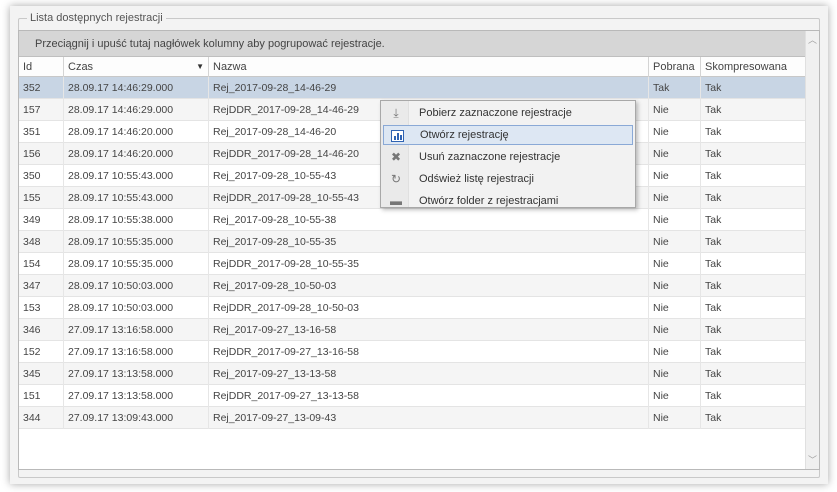  What do you see at coordinates (41, 220) in the screenshot?
I see `cell-id: 349` at bounding box center [41, 220].